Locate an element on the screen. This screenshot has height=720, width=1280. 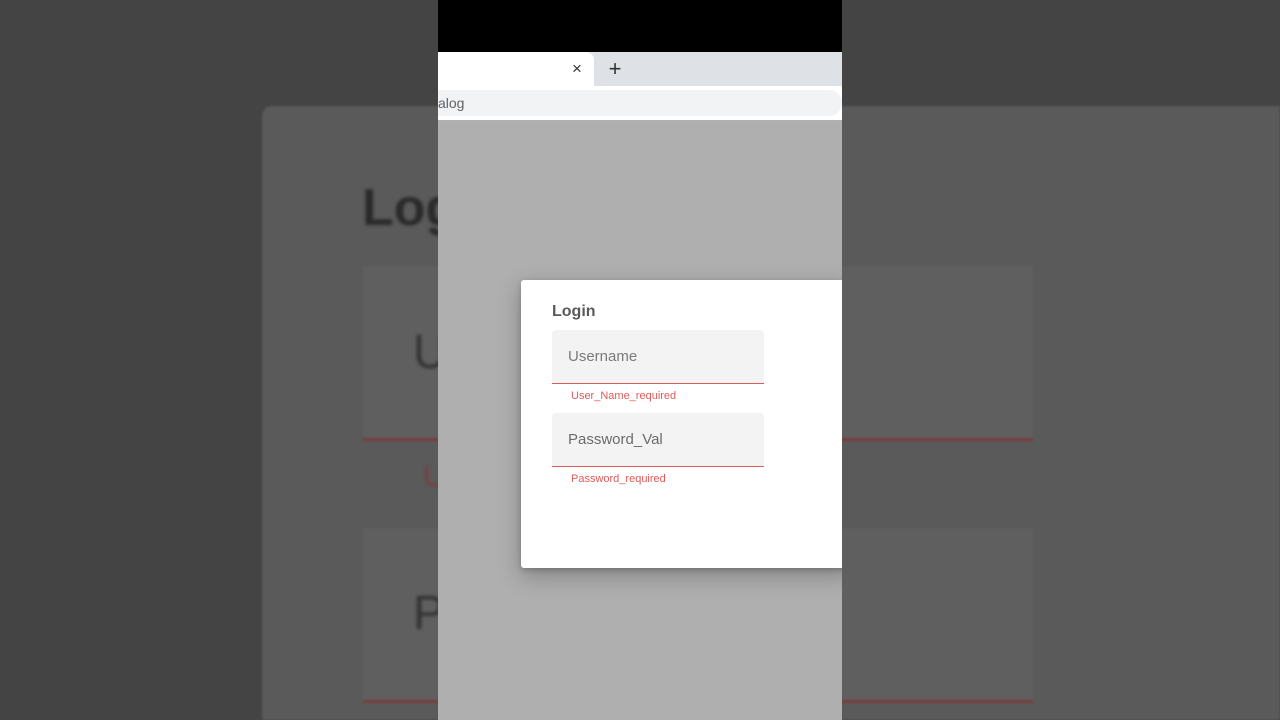
password-field is located at coordinates (658, 440).